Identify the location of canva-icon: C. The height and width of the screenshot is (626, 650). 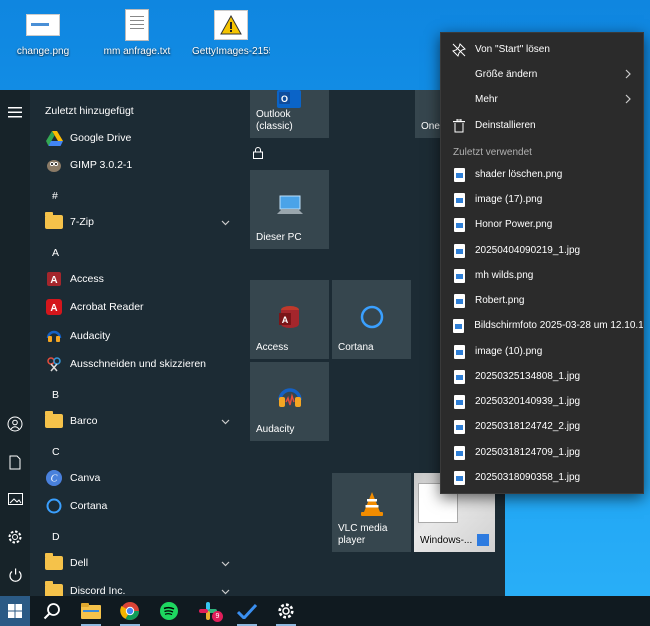
(54, 478).